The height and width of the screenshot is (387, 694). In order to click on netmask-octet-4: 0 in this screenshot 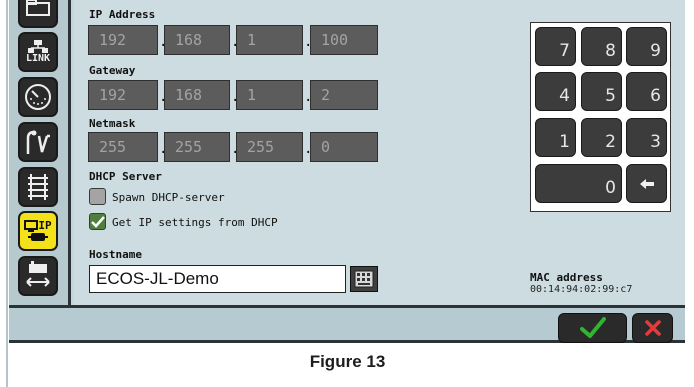, I will do `click(344, 147)`.